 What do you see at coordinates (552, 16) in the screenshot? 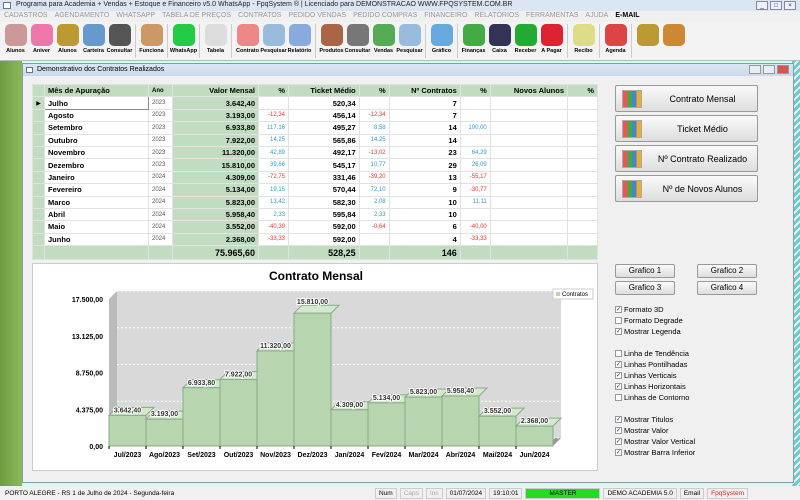
I see `menu-ferramentas: FERRAMENTAS` at bounding box center [552, 16].